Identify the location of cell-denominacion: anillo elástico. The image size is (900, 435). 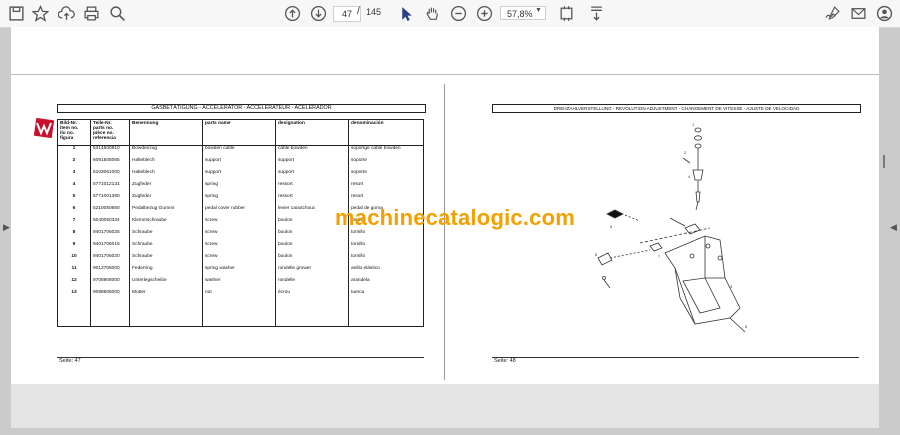
(386, 272).